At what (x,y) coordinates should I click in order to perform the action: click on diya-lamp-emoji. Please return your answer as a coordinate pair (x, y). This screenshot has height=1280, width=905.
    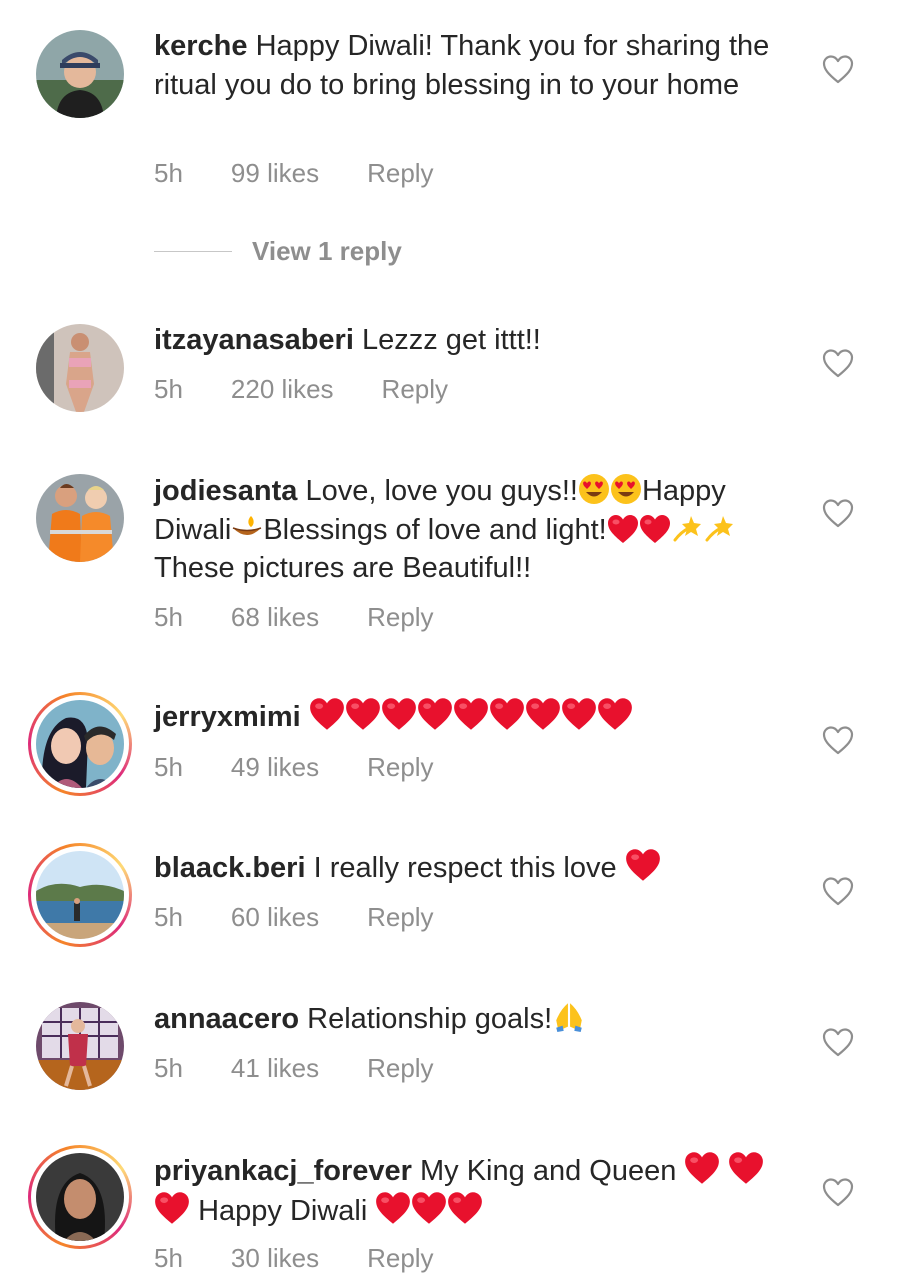
    Looking at the image, I should click on (247, 528).